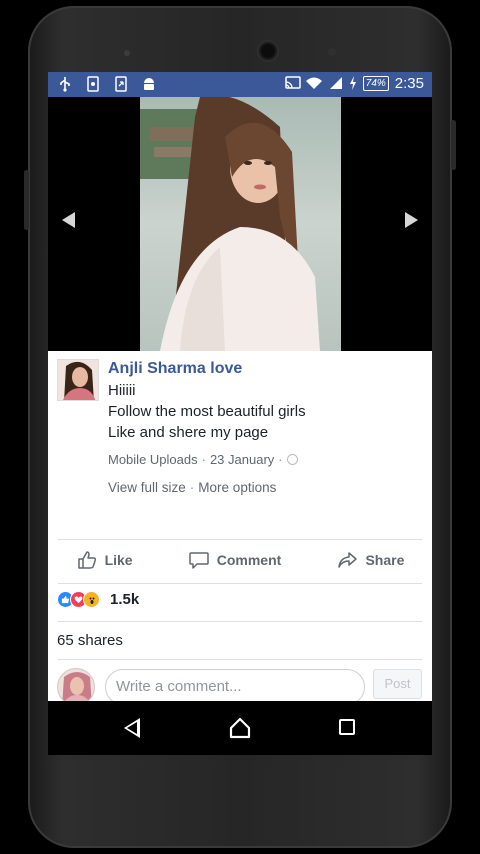  Describe the element at coordinates (237, 487) in the screenshot. I see `more-options-link: More options` at that location.